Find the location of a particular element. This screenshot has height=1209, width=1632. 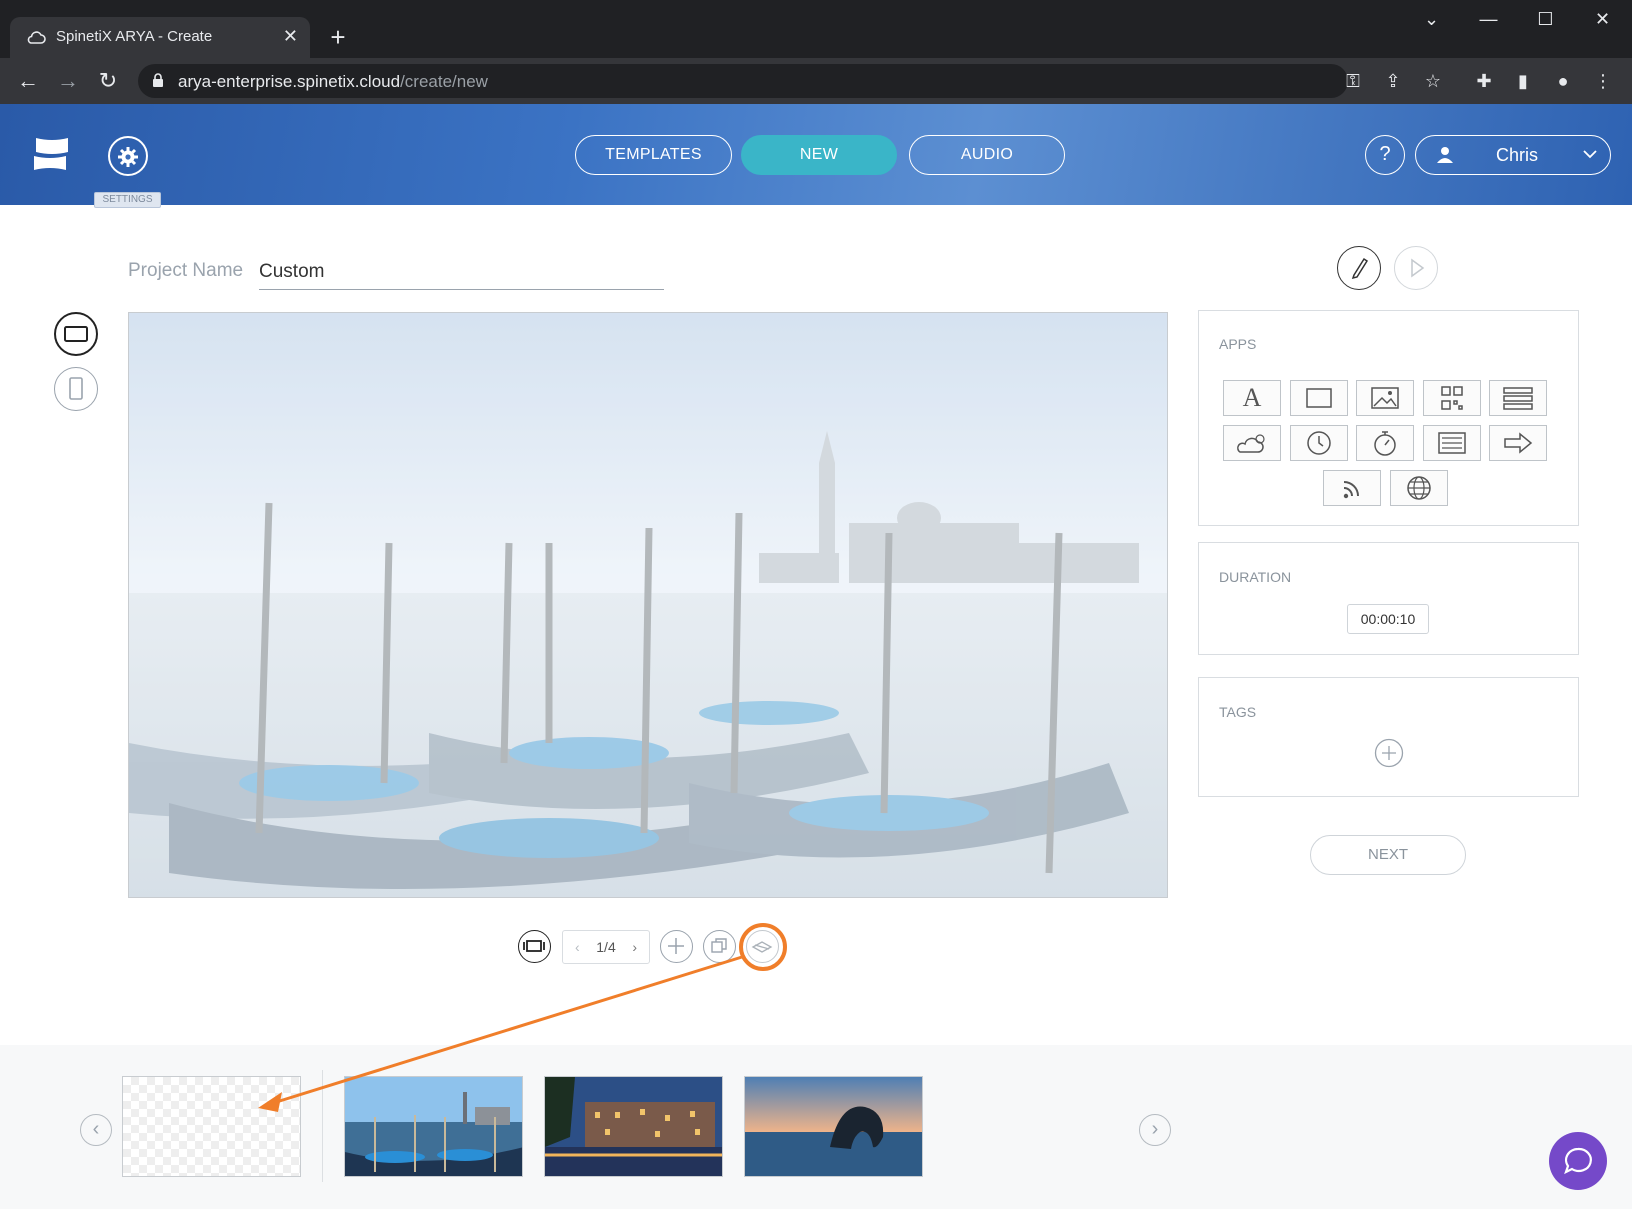

project-name-label: Project Name is located at coordinates (186, 270).